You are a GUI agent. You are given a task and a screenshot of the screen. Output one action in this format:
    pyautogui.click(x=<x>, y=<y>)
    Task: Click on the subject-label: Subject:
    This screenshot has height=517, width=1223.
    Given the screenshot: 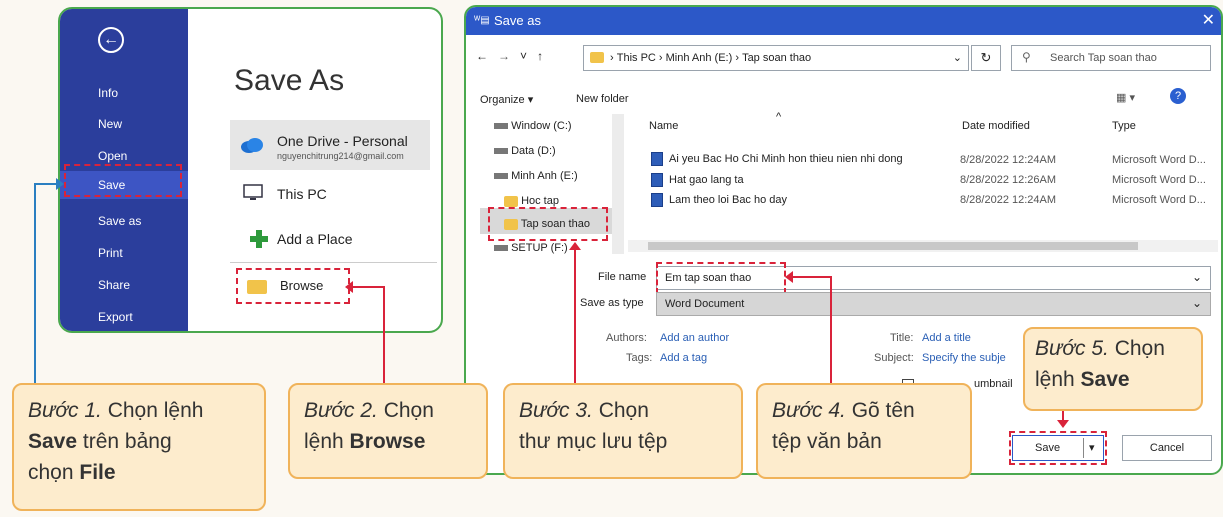 What is the action you would take?
    pyautogui.click(x=894, y=358)
    